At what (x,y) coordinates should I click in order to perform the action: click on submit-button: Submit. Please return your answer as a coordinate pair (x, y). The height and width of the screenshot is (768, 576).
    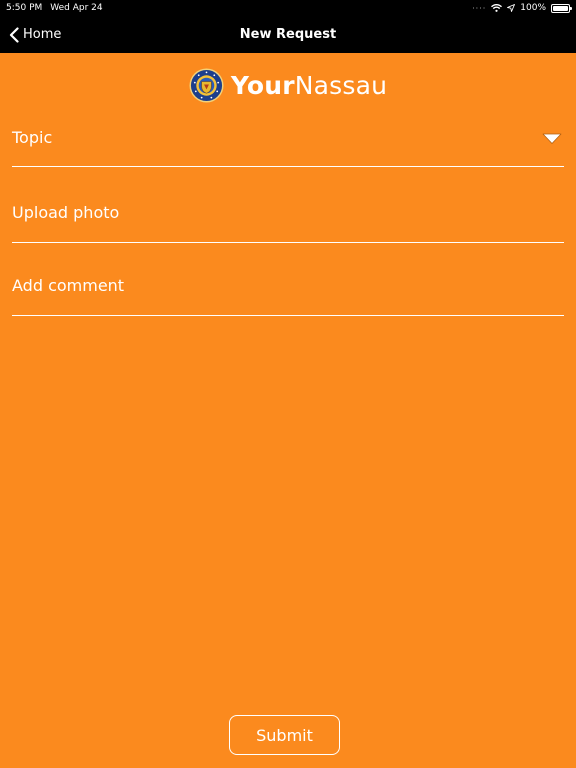
    Looking at the image, I should click on (284, 735).